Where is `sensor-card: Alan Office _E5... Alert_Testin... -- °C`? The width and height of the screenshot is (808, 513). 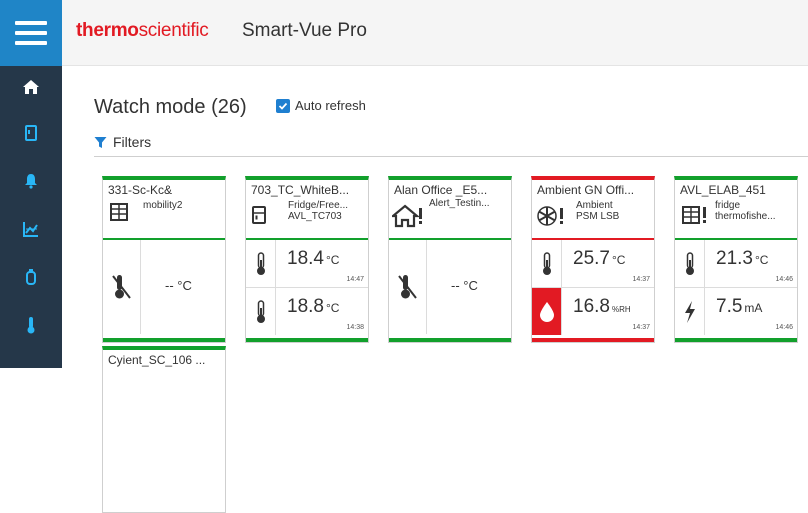
sensor-card: Alan Office _E5... Alert_Testin... -- °C is located at coordinates (450, 259).